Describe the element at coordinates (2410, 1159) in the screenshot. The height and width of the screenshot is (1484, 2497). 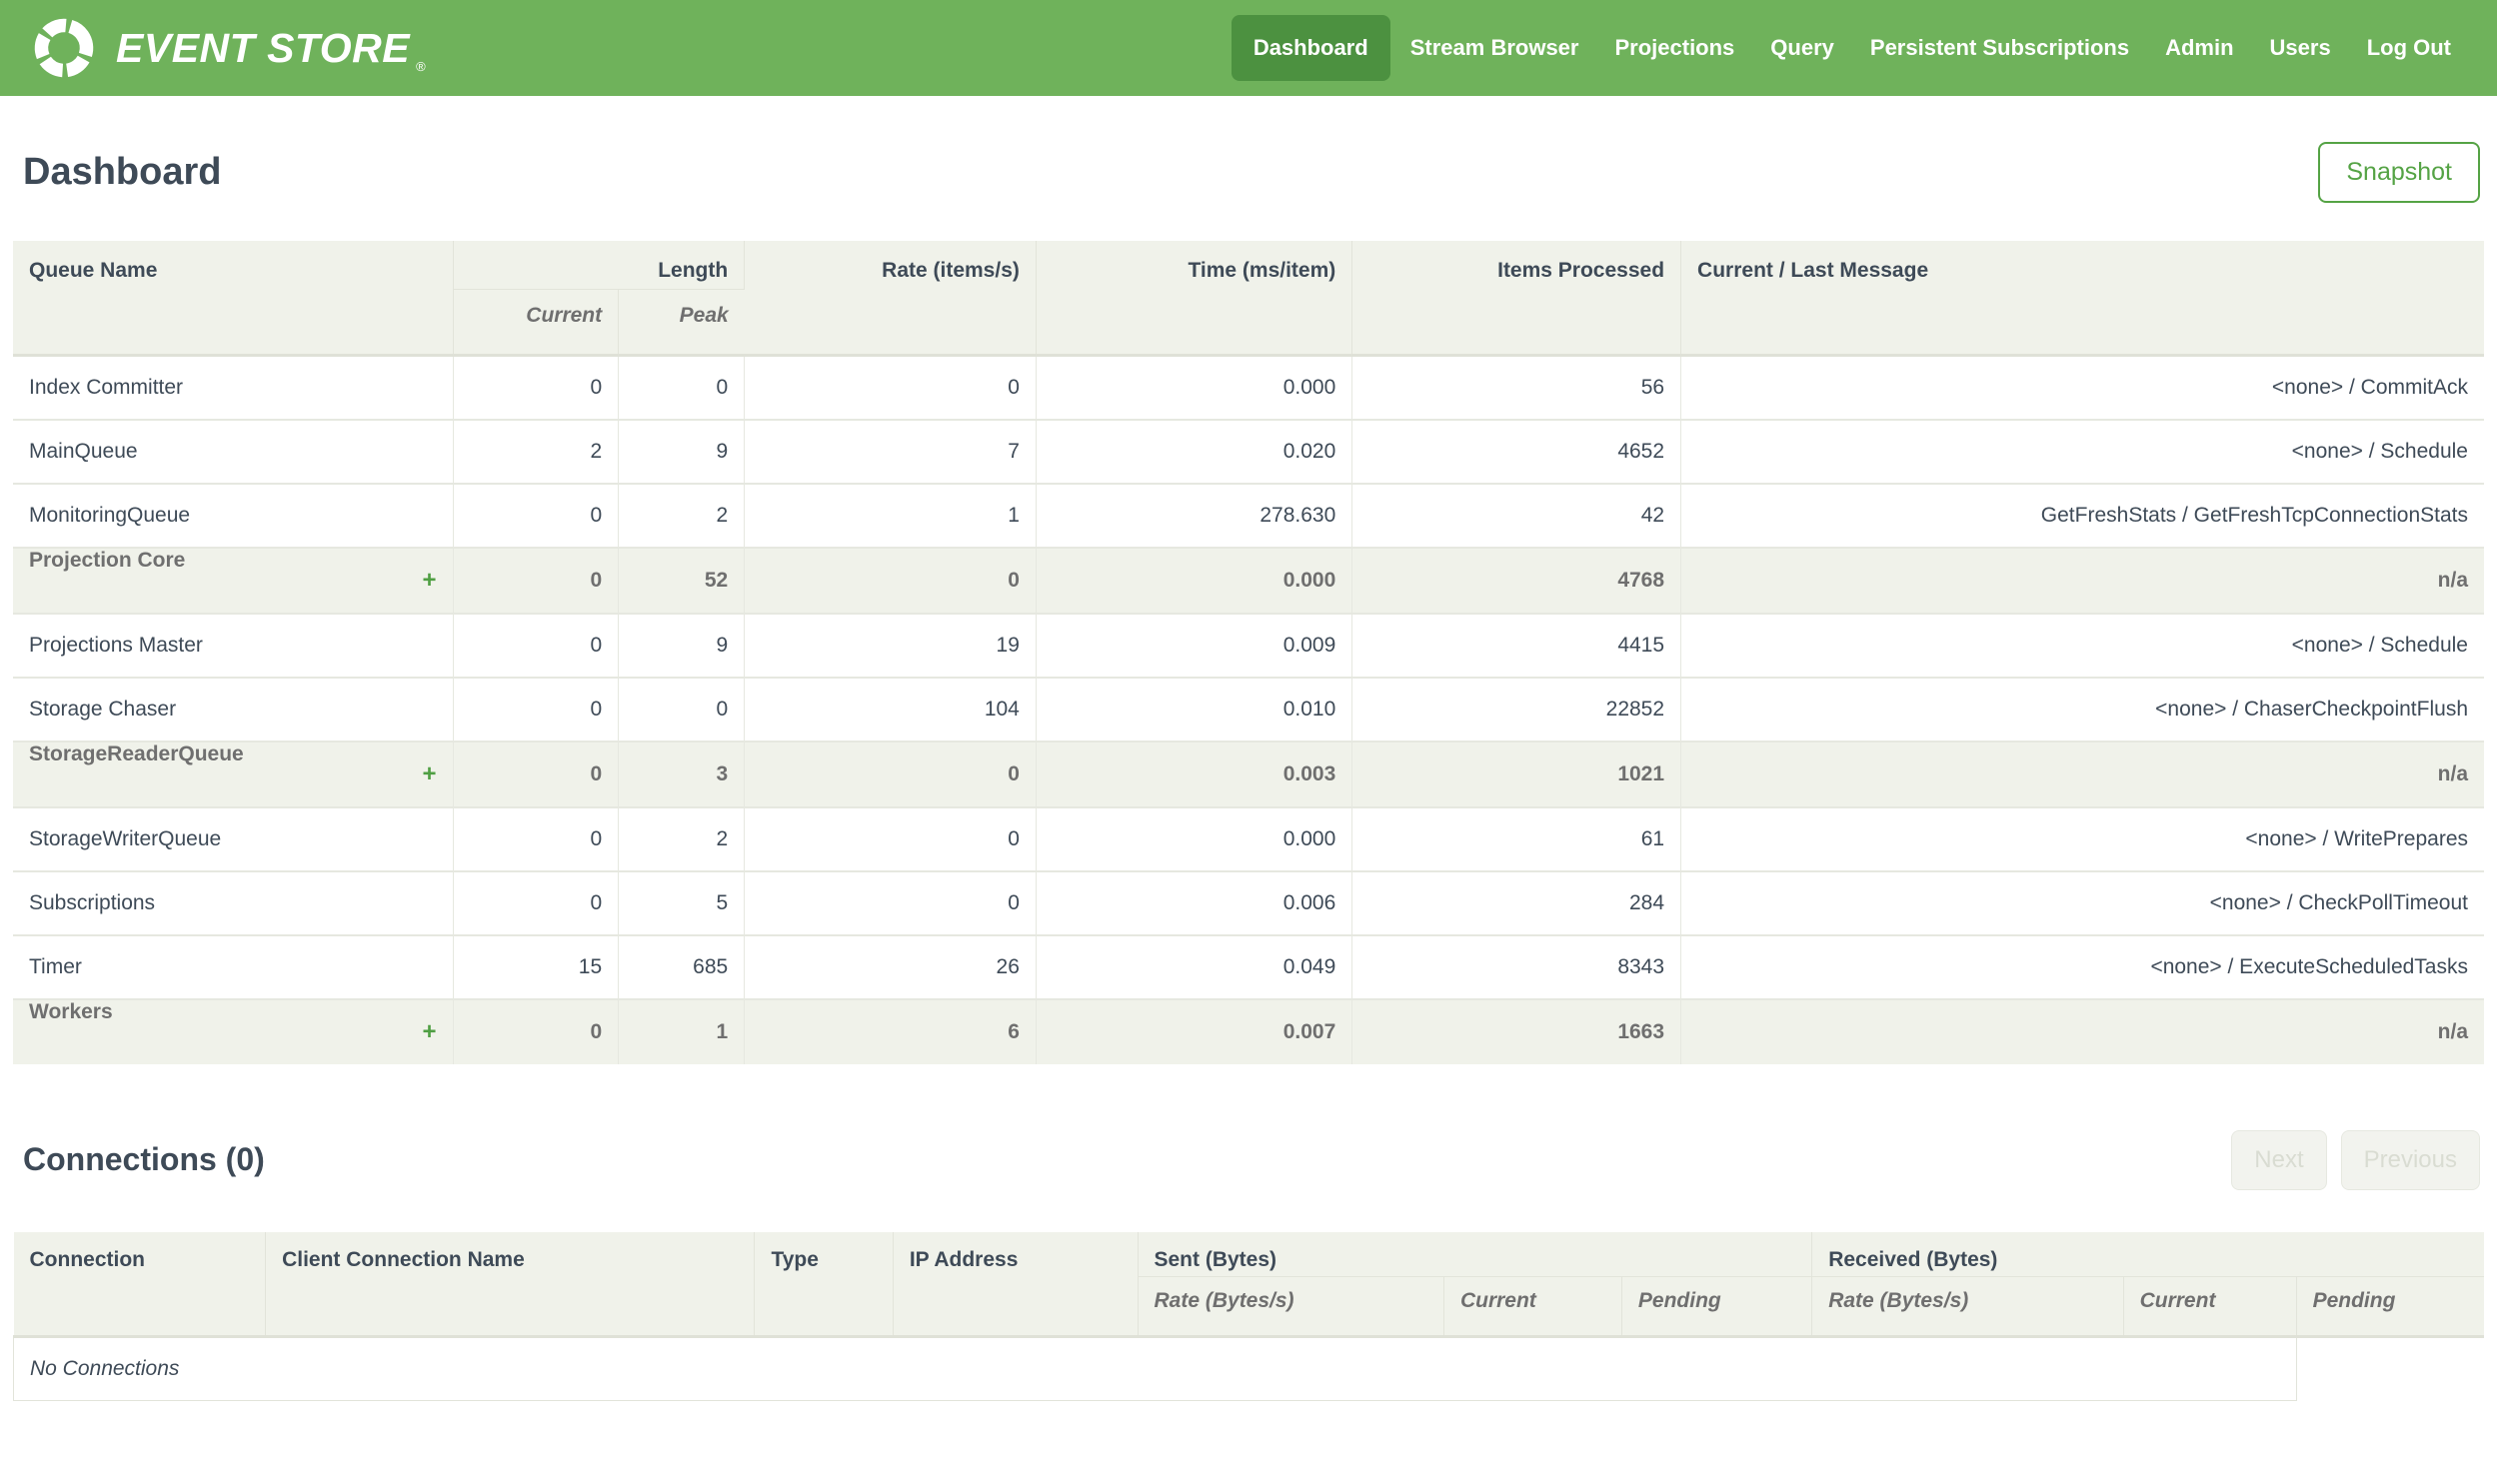
I see `previous-button: Previous` at that location.